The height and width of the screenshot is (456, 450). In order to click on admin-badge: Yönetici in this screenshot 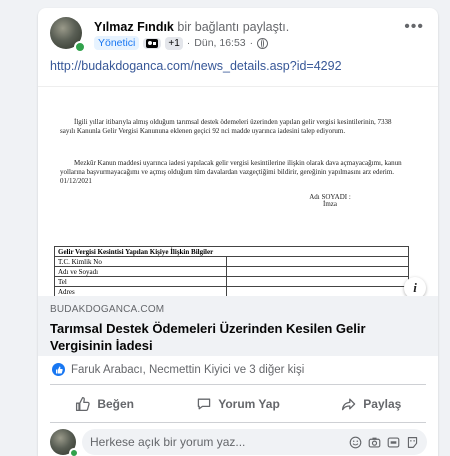, I will do `click(117, 43)`.